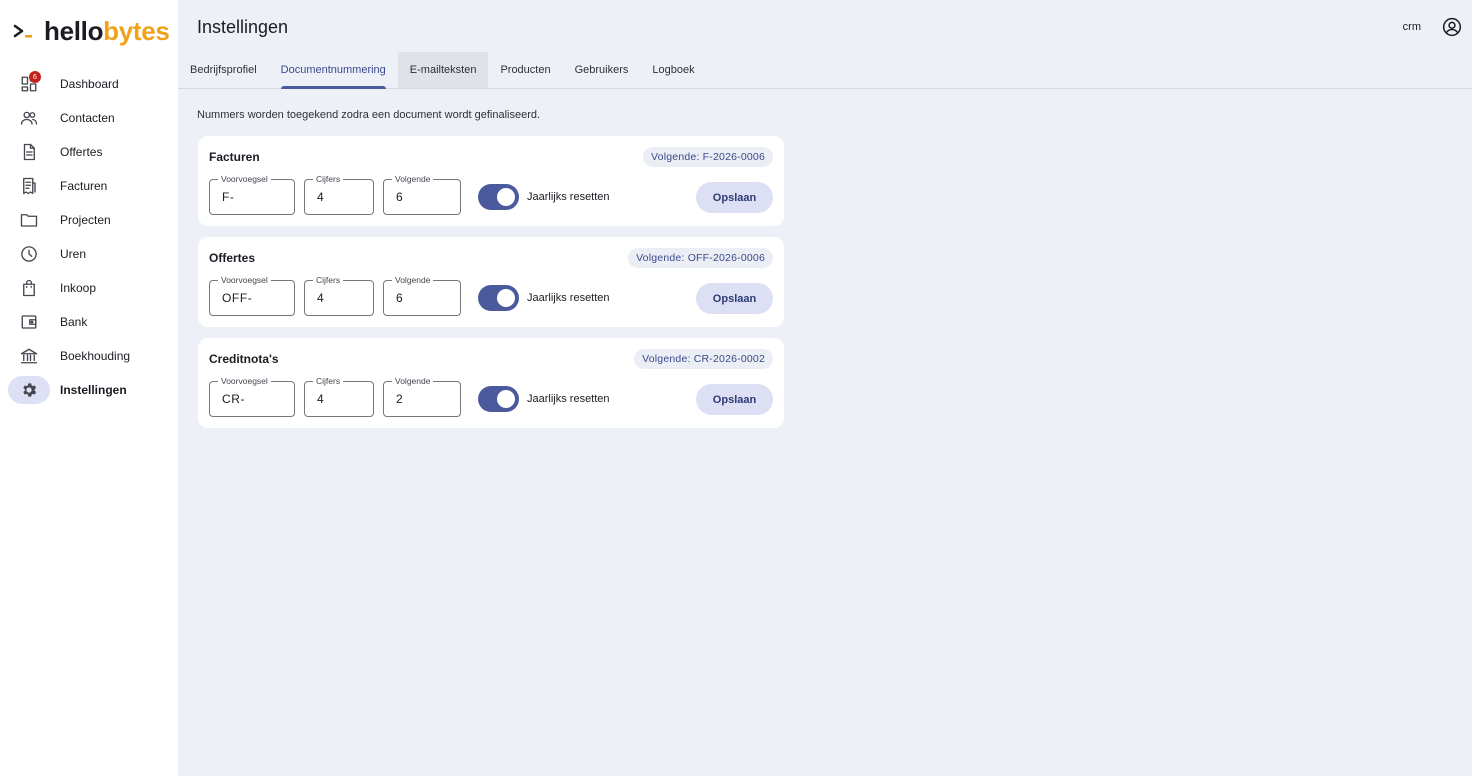 This screenshot has height=776, width=1472. Describe the element at coordinates (78, 288) in the screenshot. I see `sidebar-item-label: Inkoop` at that location.